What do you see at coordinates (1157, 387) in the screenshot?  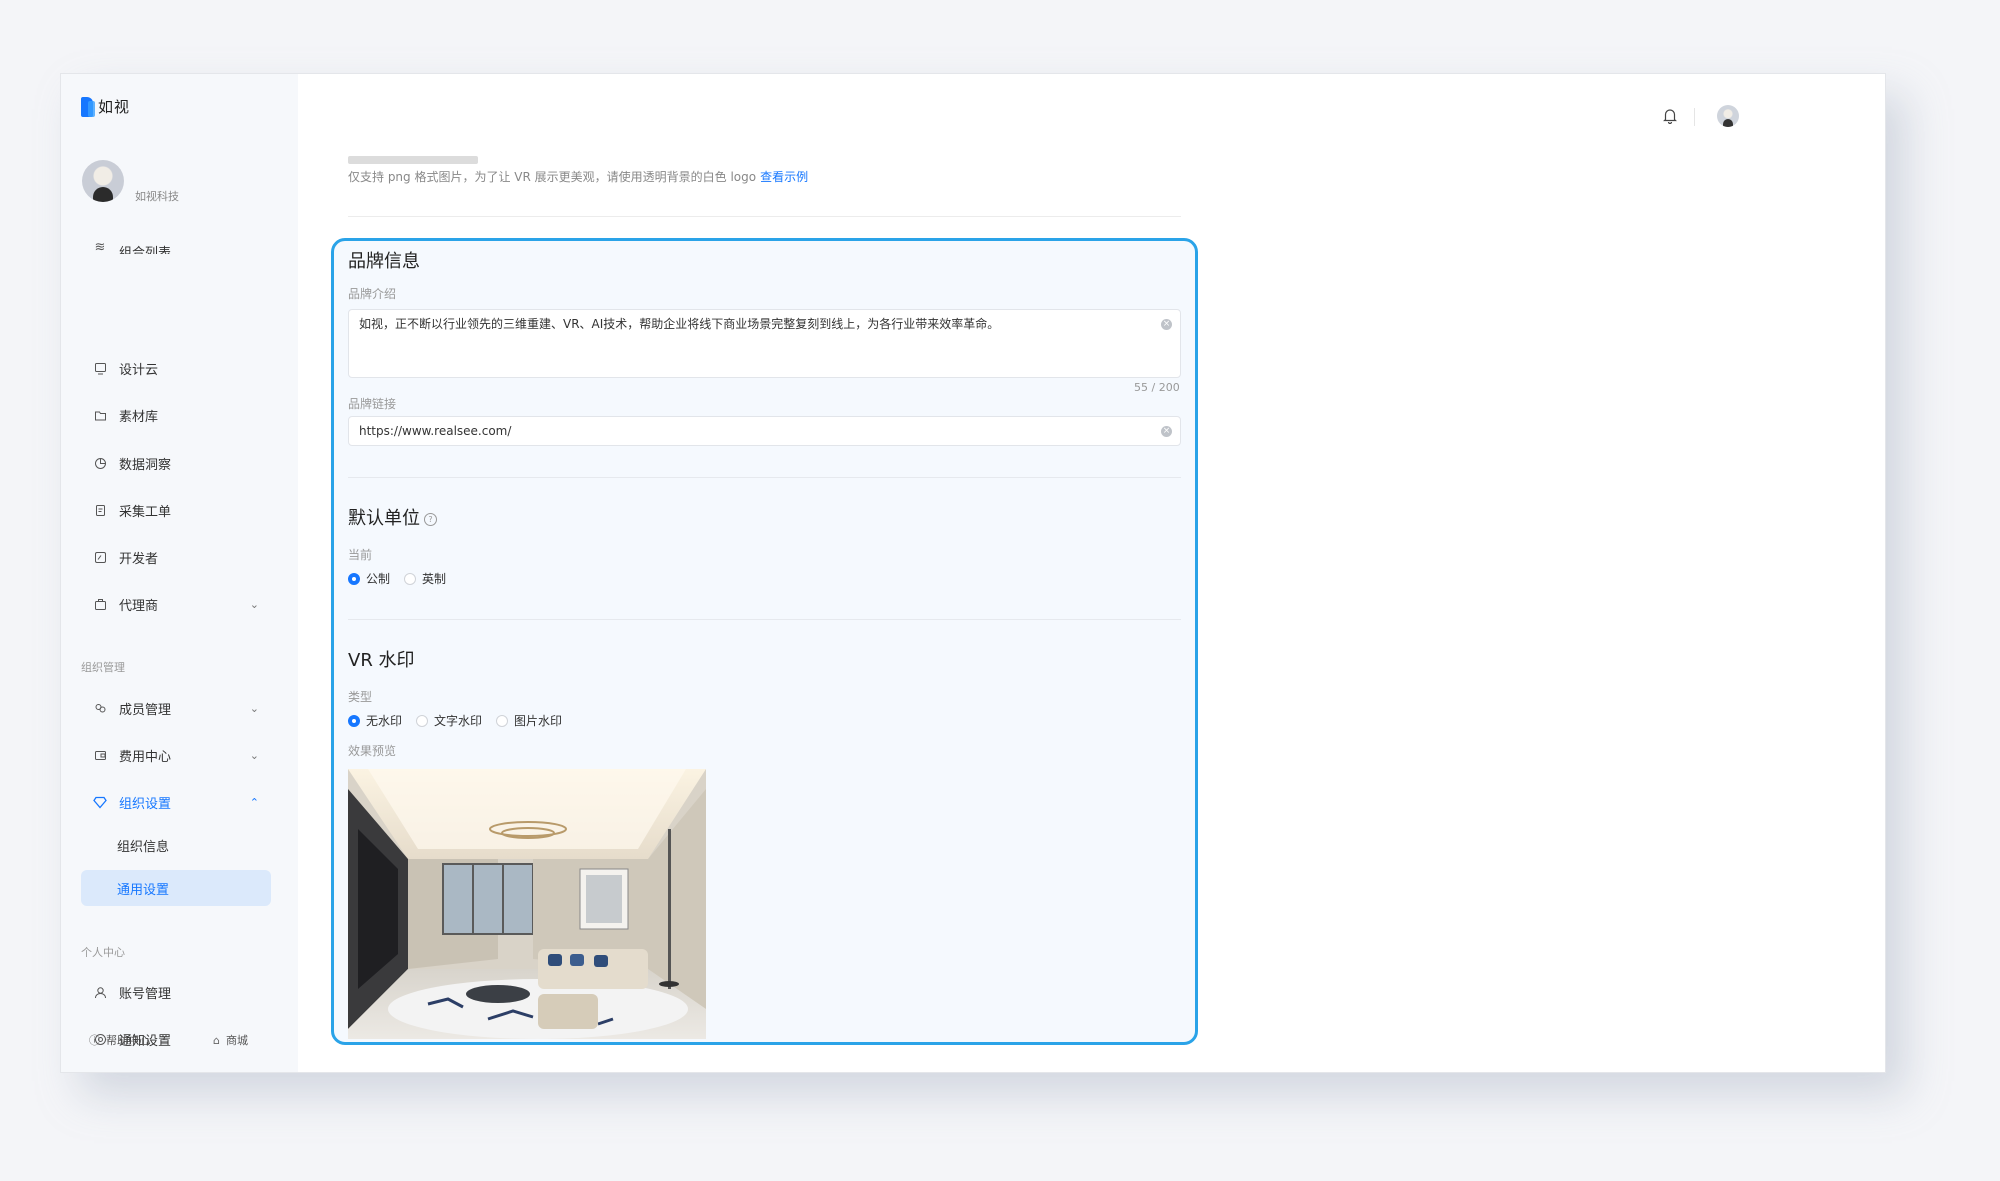 I see `char-counter: 55 / 200` at bounding box center [1157, 387].